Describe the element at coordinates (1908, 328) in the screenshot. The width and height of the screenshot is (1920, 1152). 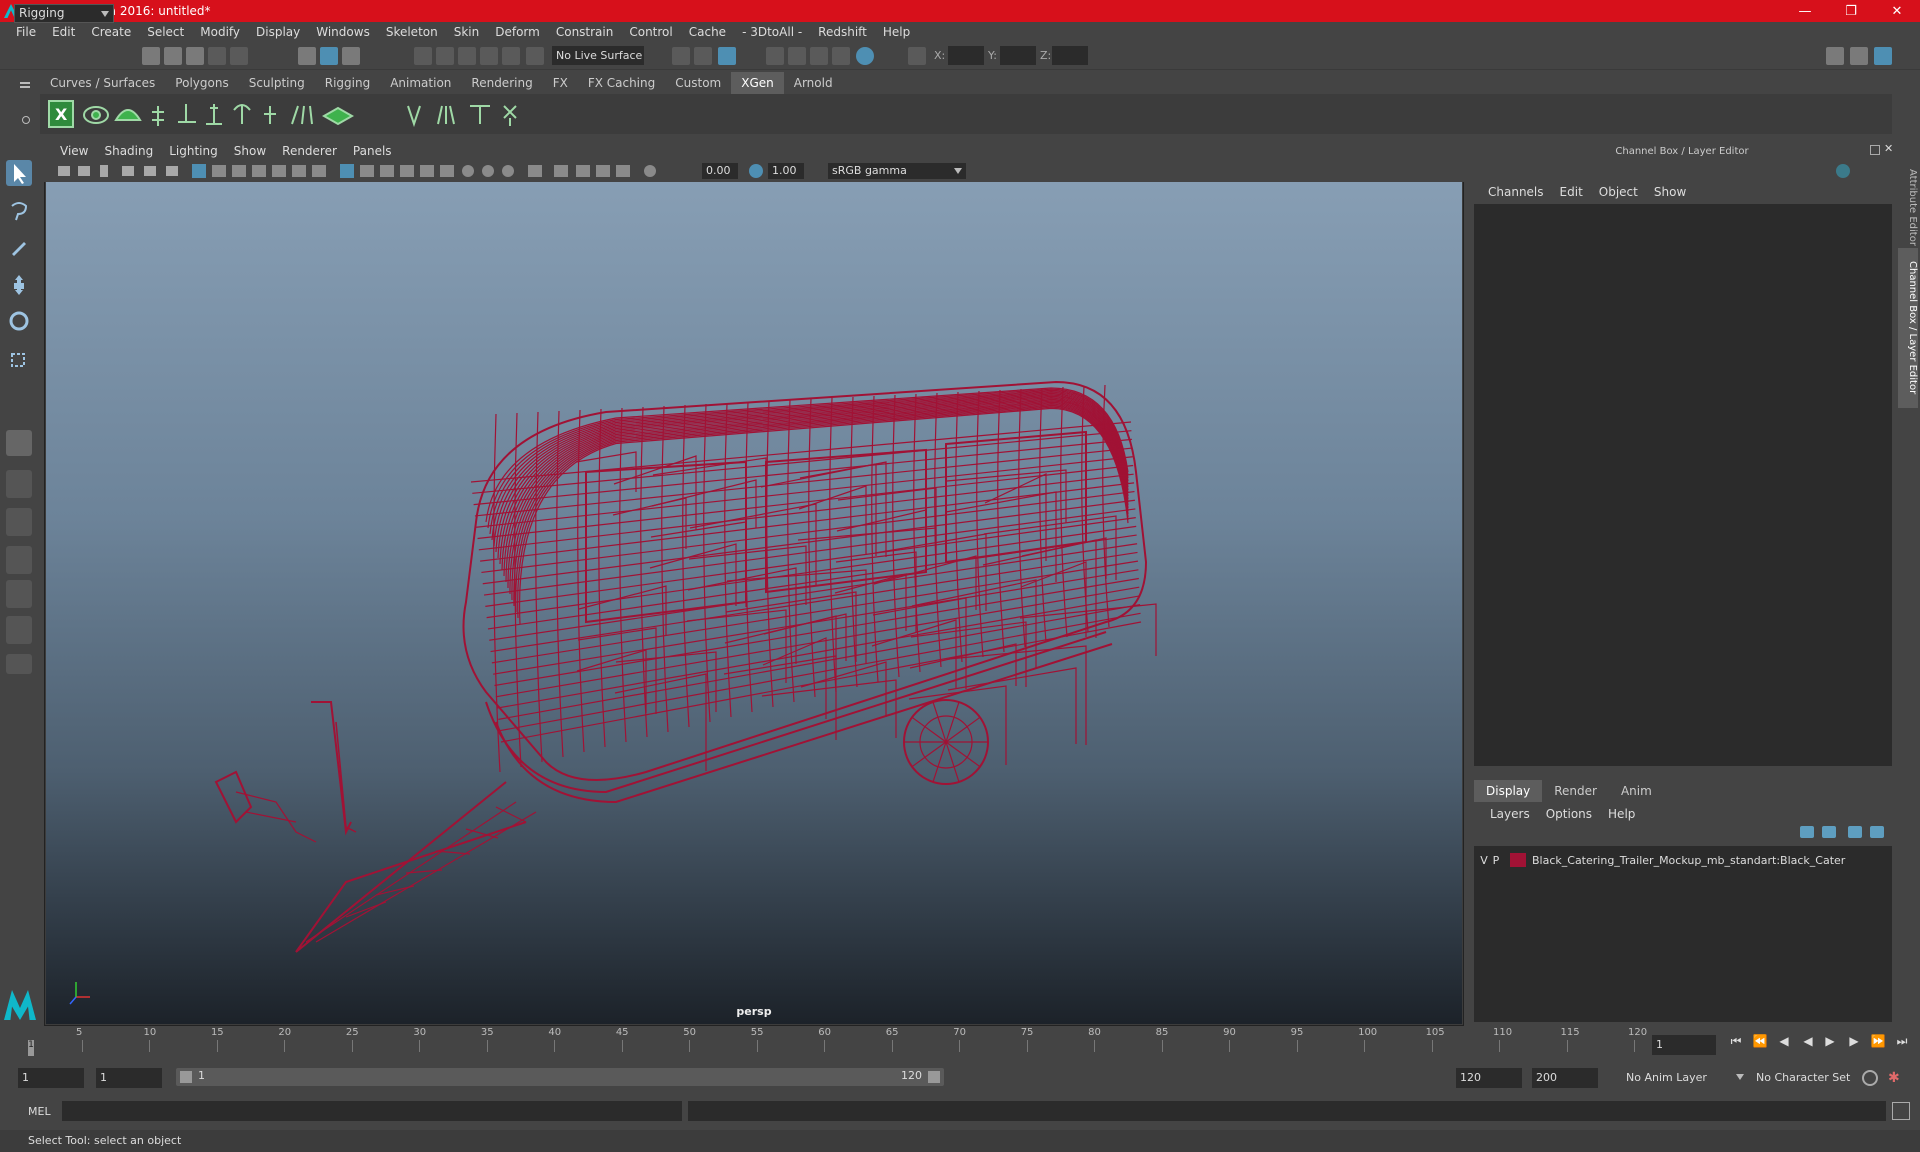
I see `side-tab-channel-box: Channel Box / Layer Editor` at that location.